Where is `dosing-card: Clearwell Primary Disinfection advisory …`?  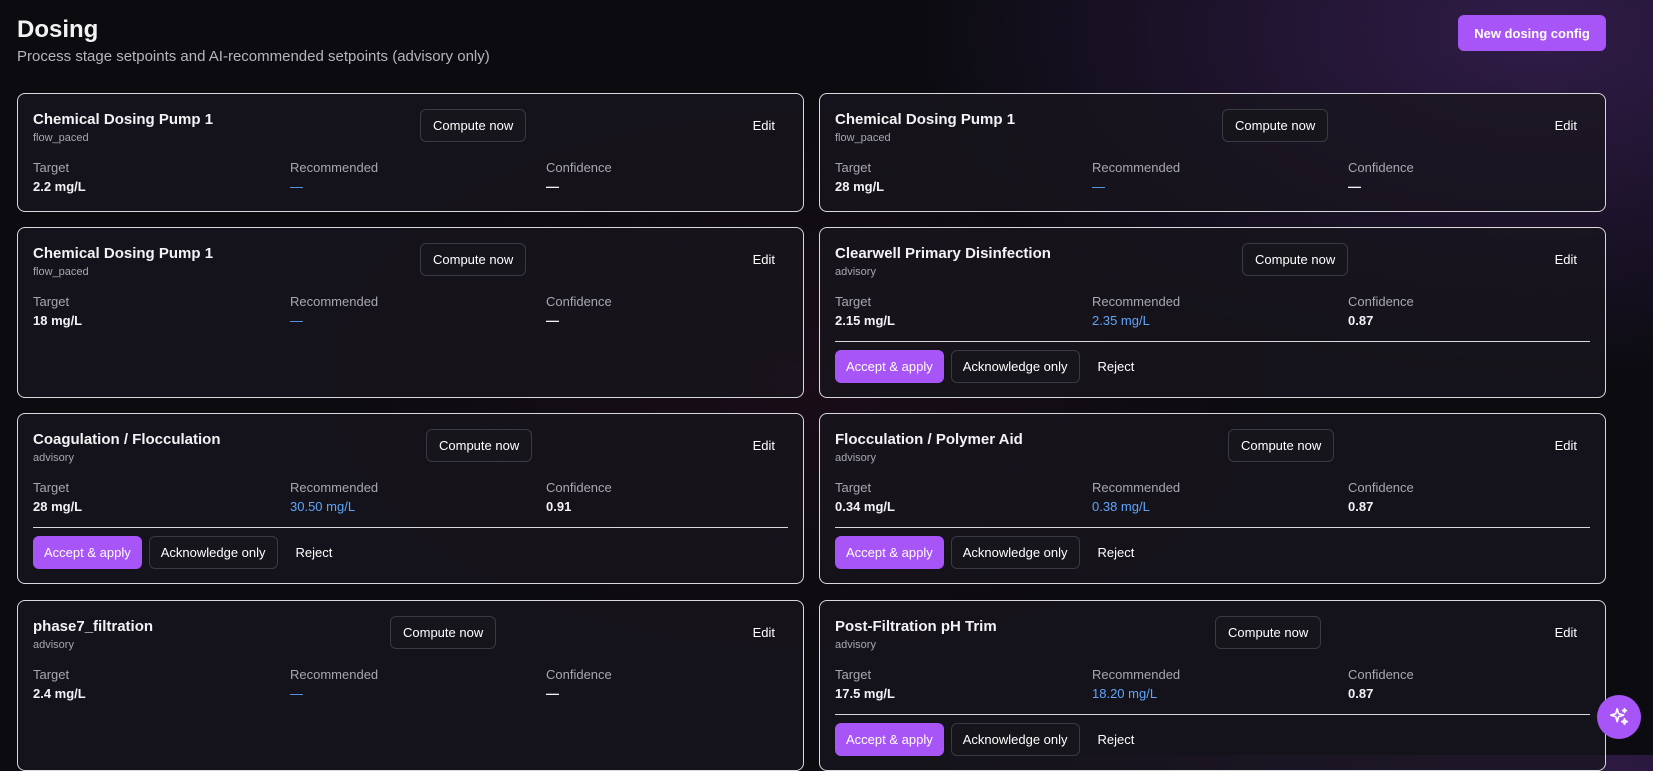
dosing-card: Clearwell Primary Disinfection advisory … is located at coordinates (1212, 312).